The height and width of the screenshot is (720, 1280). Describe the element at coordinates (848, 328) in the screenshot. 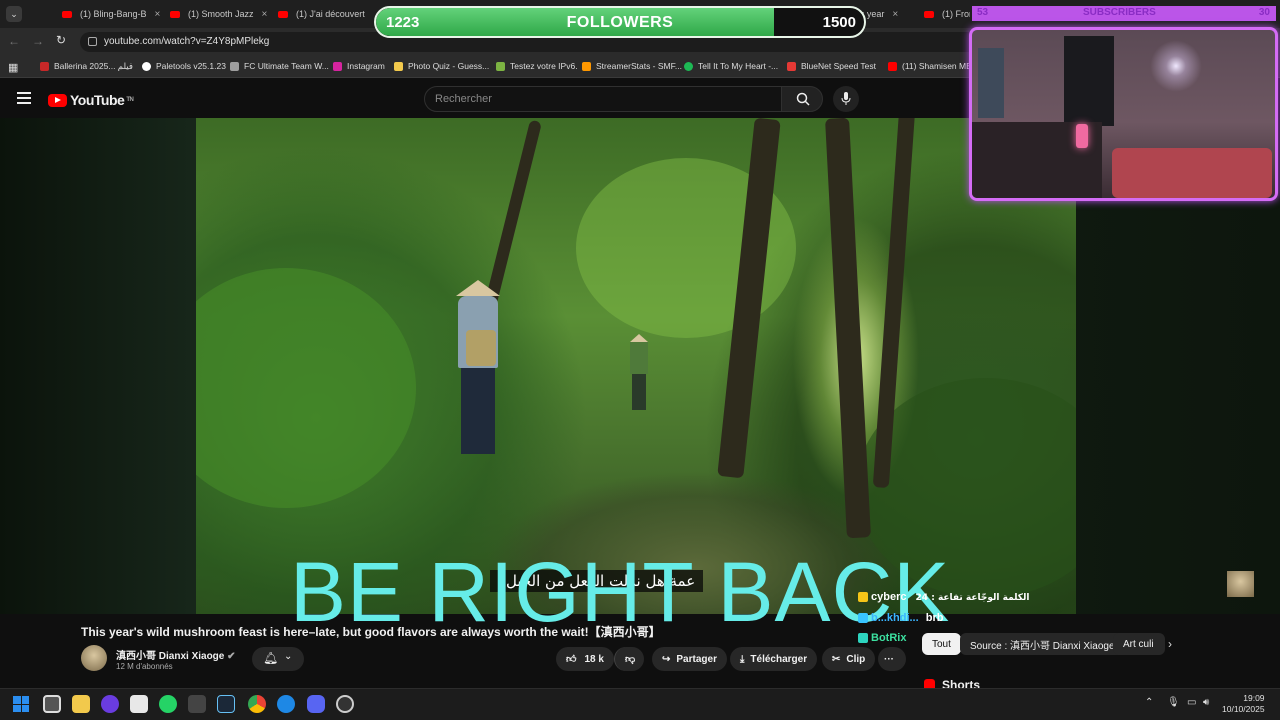

I see `tree-trunk` at that location.